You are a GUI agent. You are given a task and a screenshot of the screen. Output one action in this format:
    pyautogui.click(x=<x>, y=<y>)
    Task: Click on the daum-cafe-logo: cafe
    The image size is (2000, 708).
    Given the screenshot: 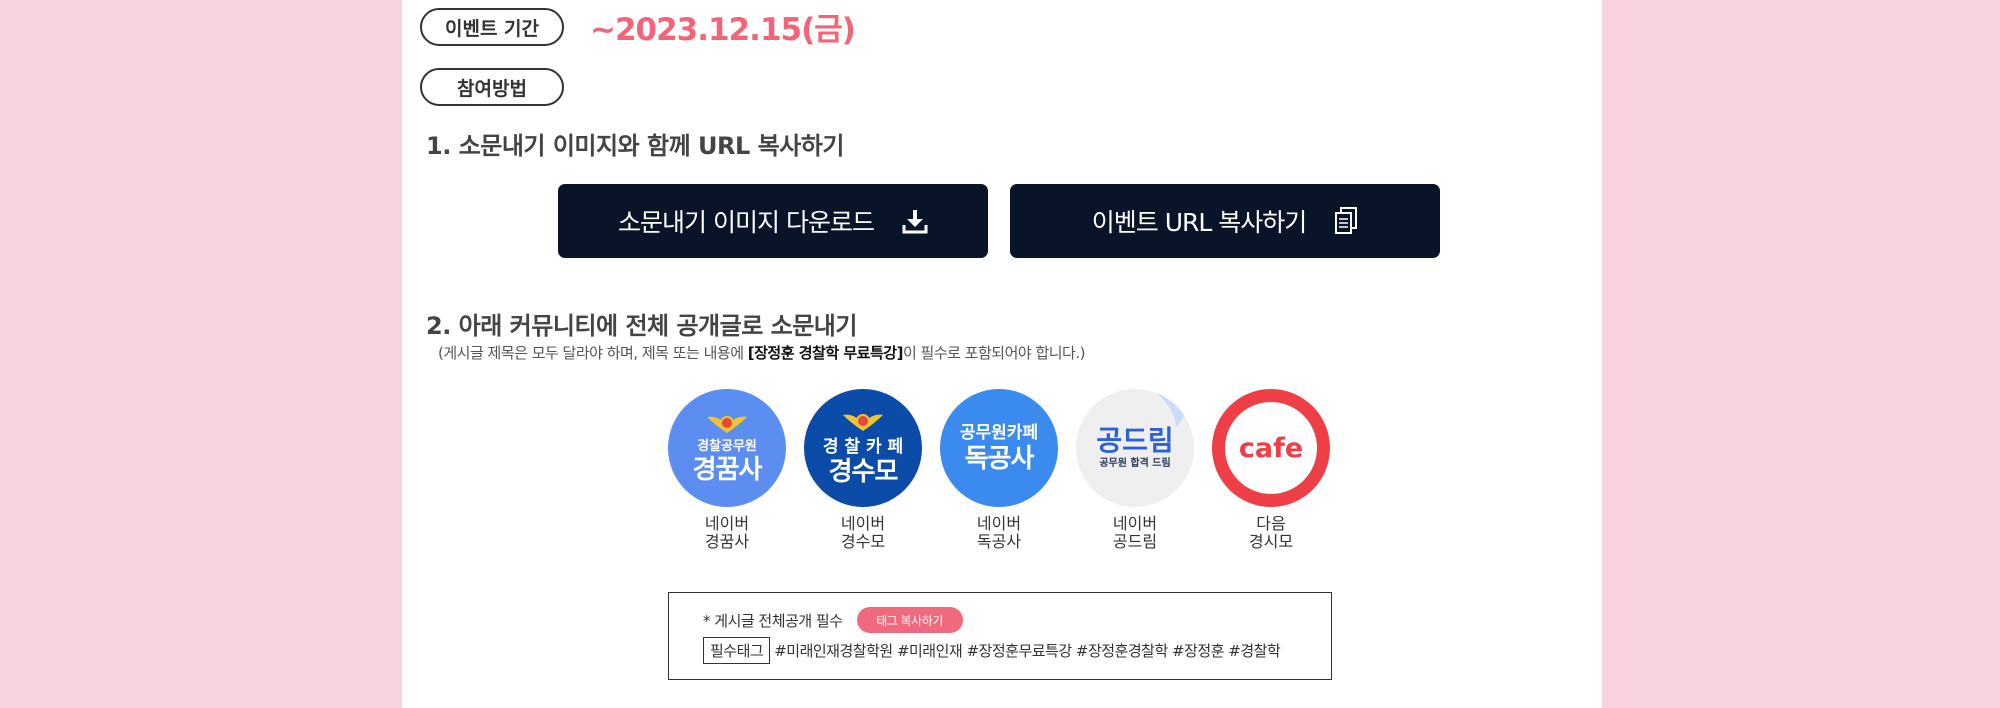 What is the action you would take?
    pyautogui.click(x=1271, y=448)
    